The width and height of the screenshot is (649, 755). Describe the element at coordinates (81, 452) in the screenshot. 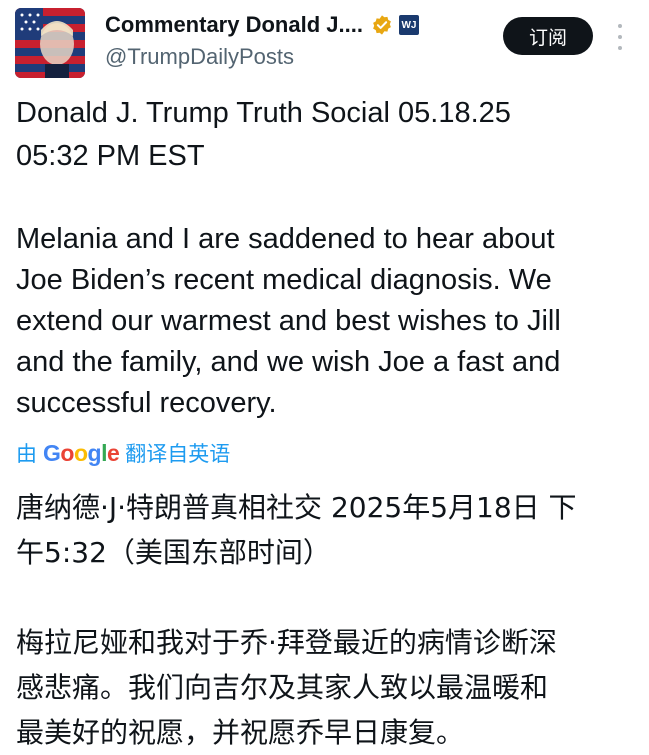

I see `google-logo-icon: Google` at that location.